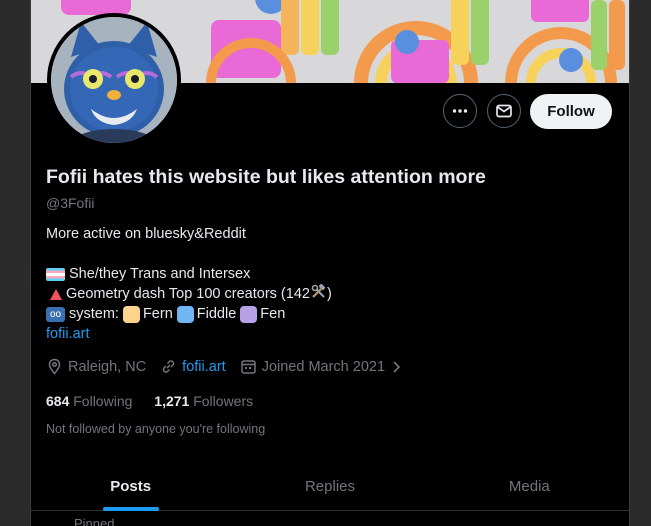  I want to click on location-item: Raleigh, NC, so click(96, 366).